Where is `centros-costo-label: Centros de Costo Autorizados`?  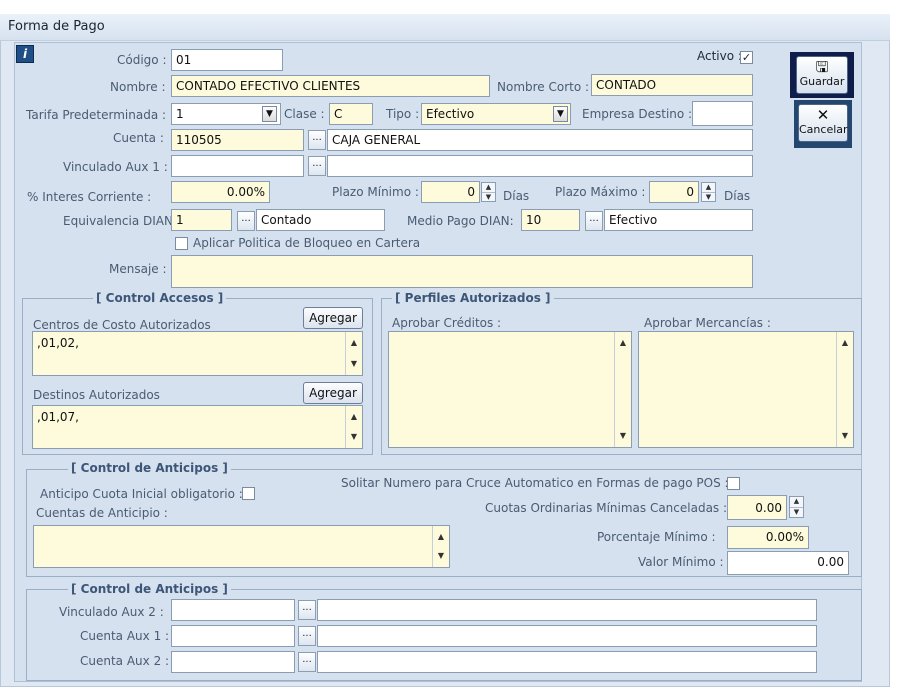 centros-costo-label: Centros de Costo Autorizados is located at coordinates (122, 325).